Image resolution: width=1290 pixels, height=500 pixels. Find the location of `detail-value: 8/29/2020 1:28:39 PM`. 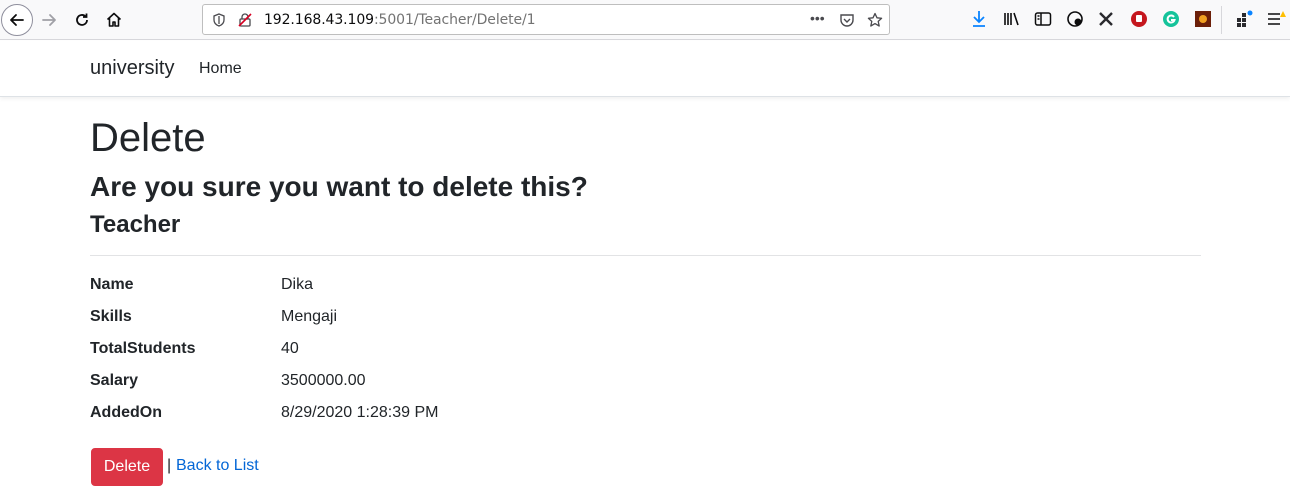

detail-value: 8/29/2020 1:28:39 PM is located at coordinates (360, 412).